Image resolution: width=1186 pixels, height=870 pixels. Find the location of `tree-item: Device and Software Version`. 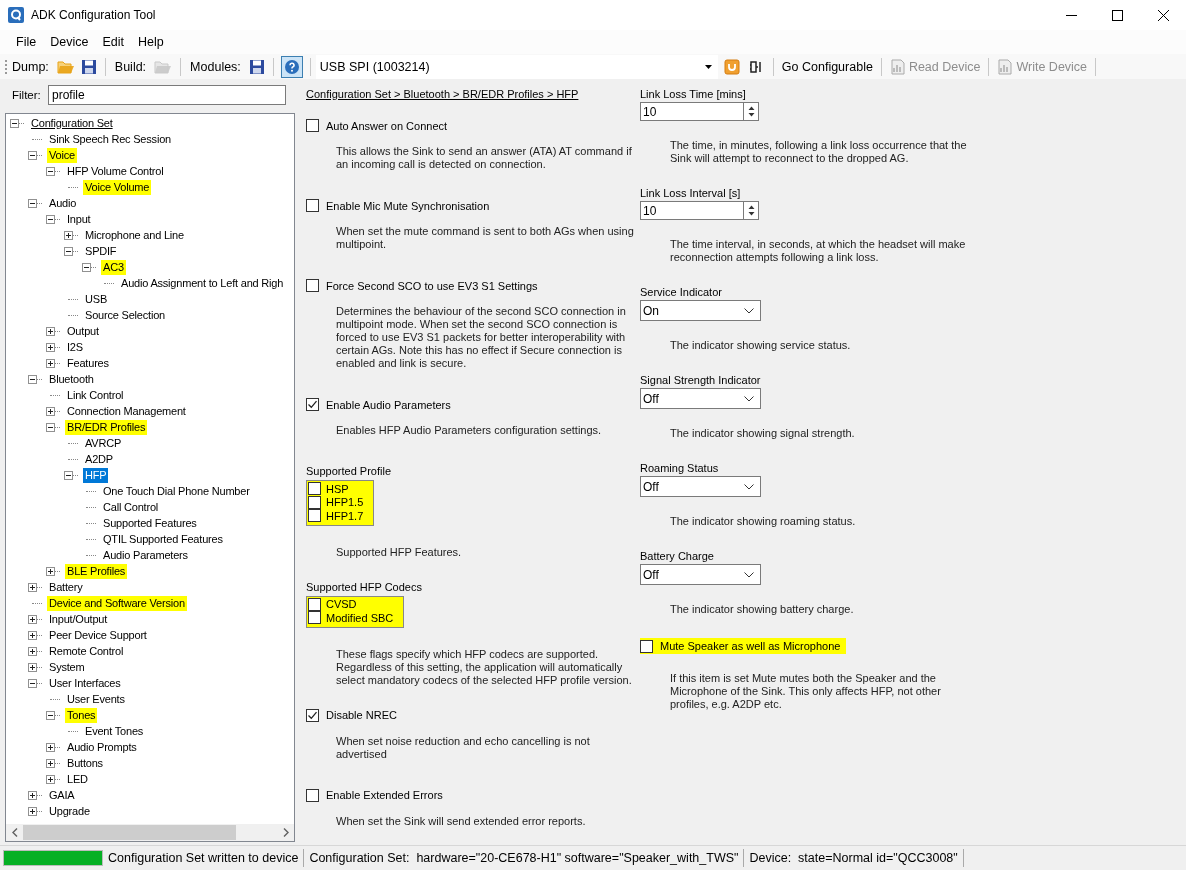

tree-item: Device and Software Version is located at coordinates (117, 603).